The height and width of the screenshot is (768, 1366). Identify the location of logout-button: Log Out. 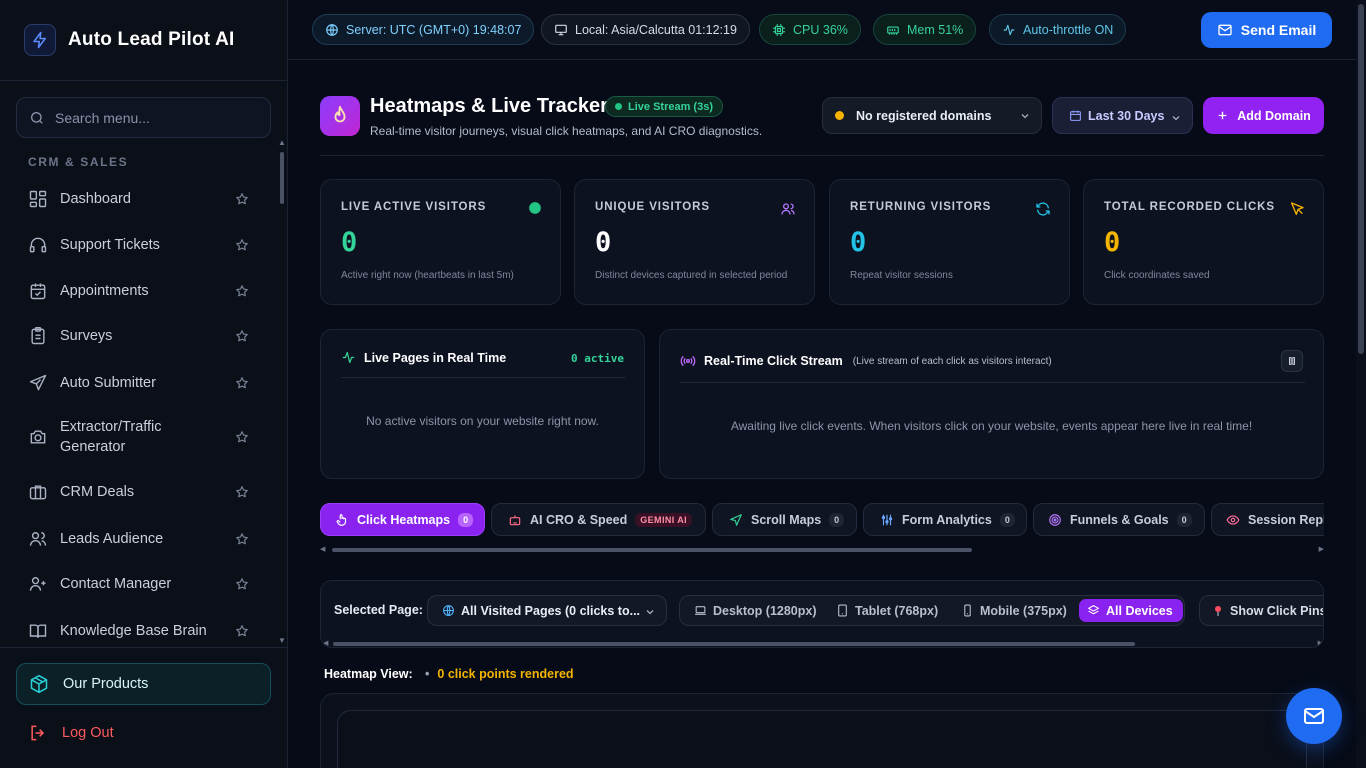
(71, 733).